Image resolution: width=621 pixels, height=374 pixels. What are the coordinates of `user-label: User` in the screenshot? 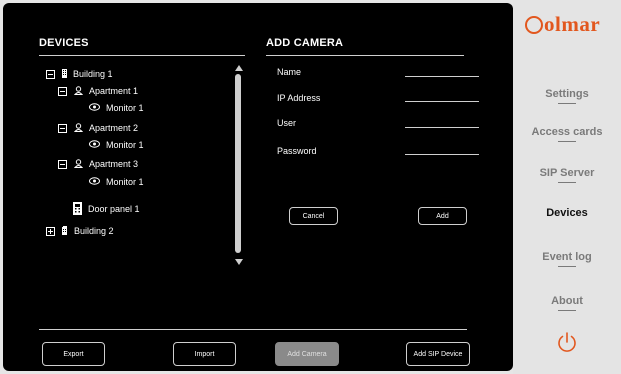 It's located at (287, 123).